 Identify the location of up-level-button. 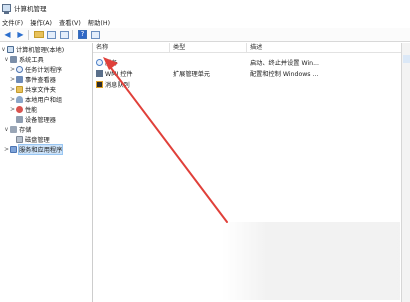
(38, 35).